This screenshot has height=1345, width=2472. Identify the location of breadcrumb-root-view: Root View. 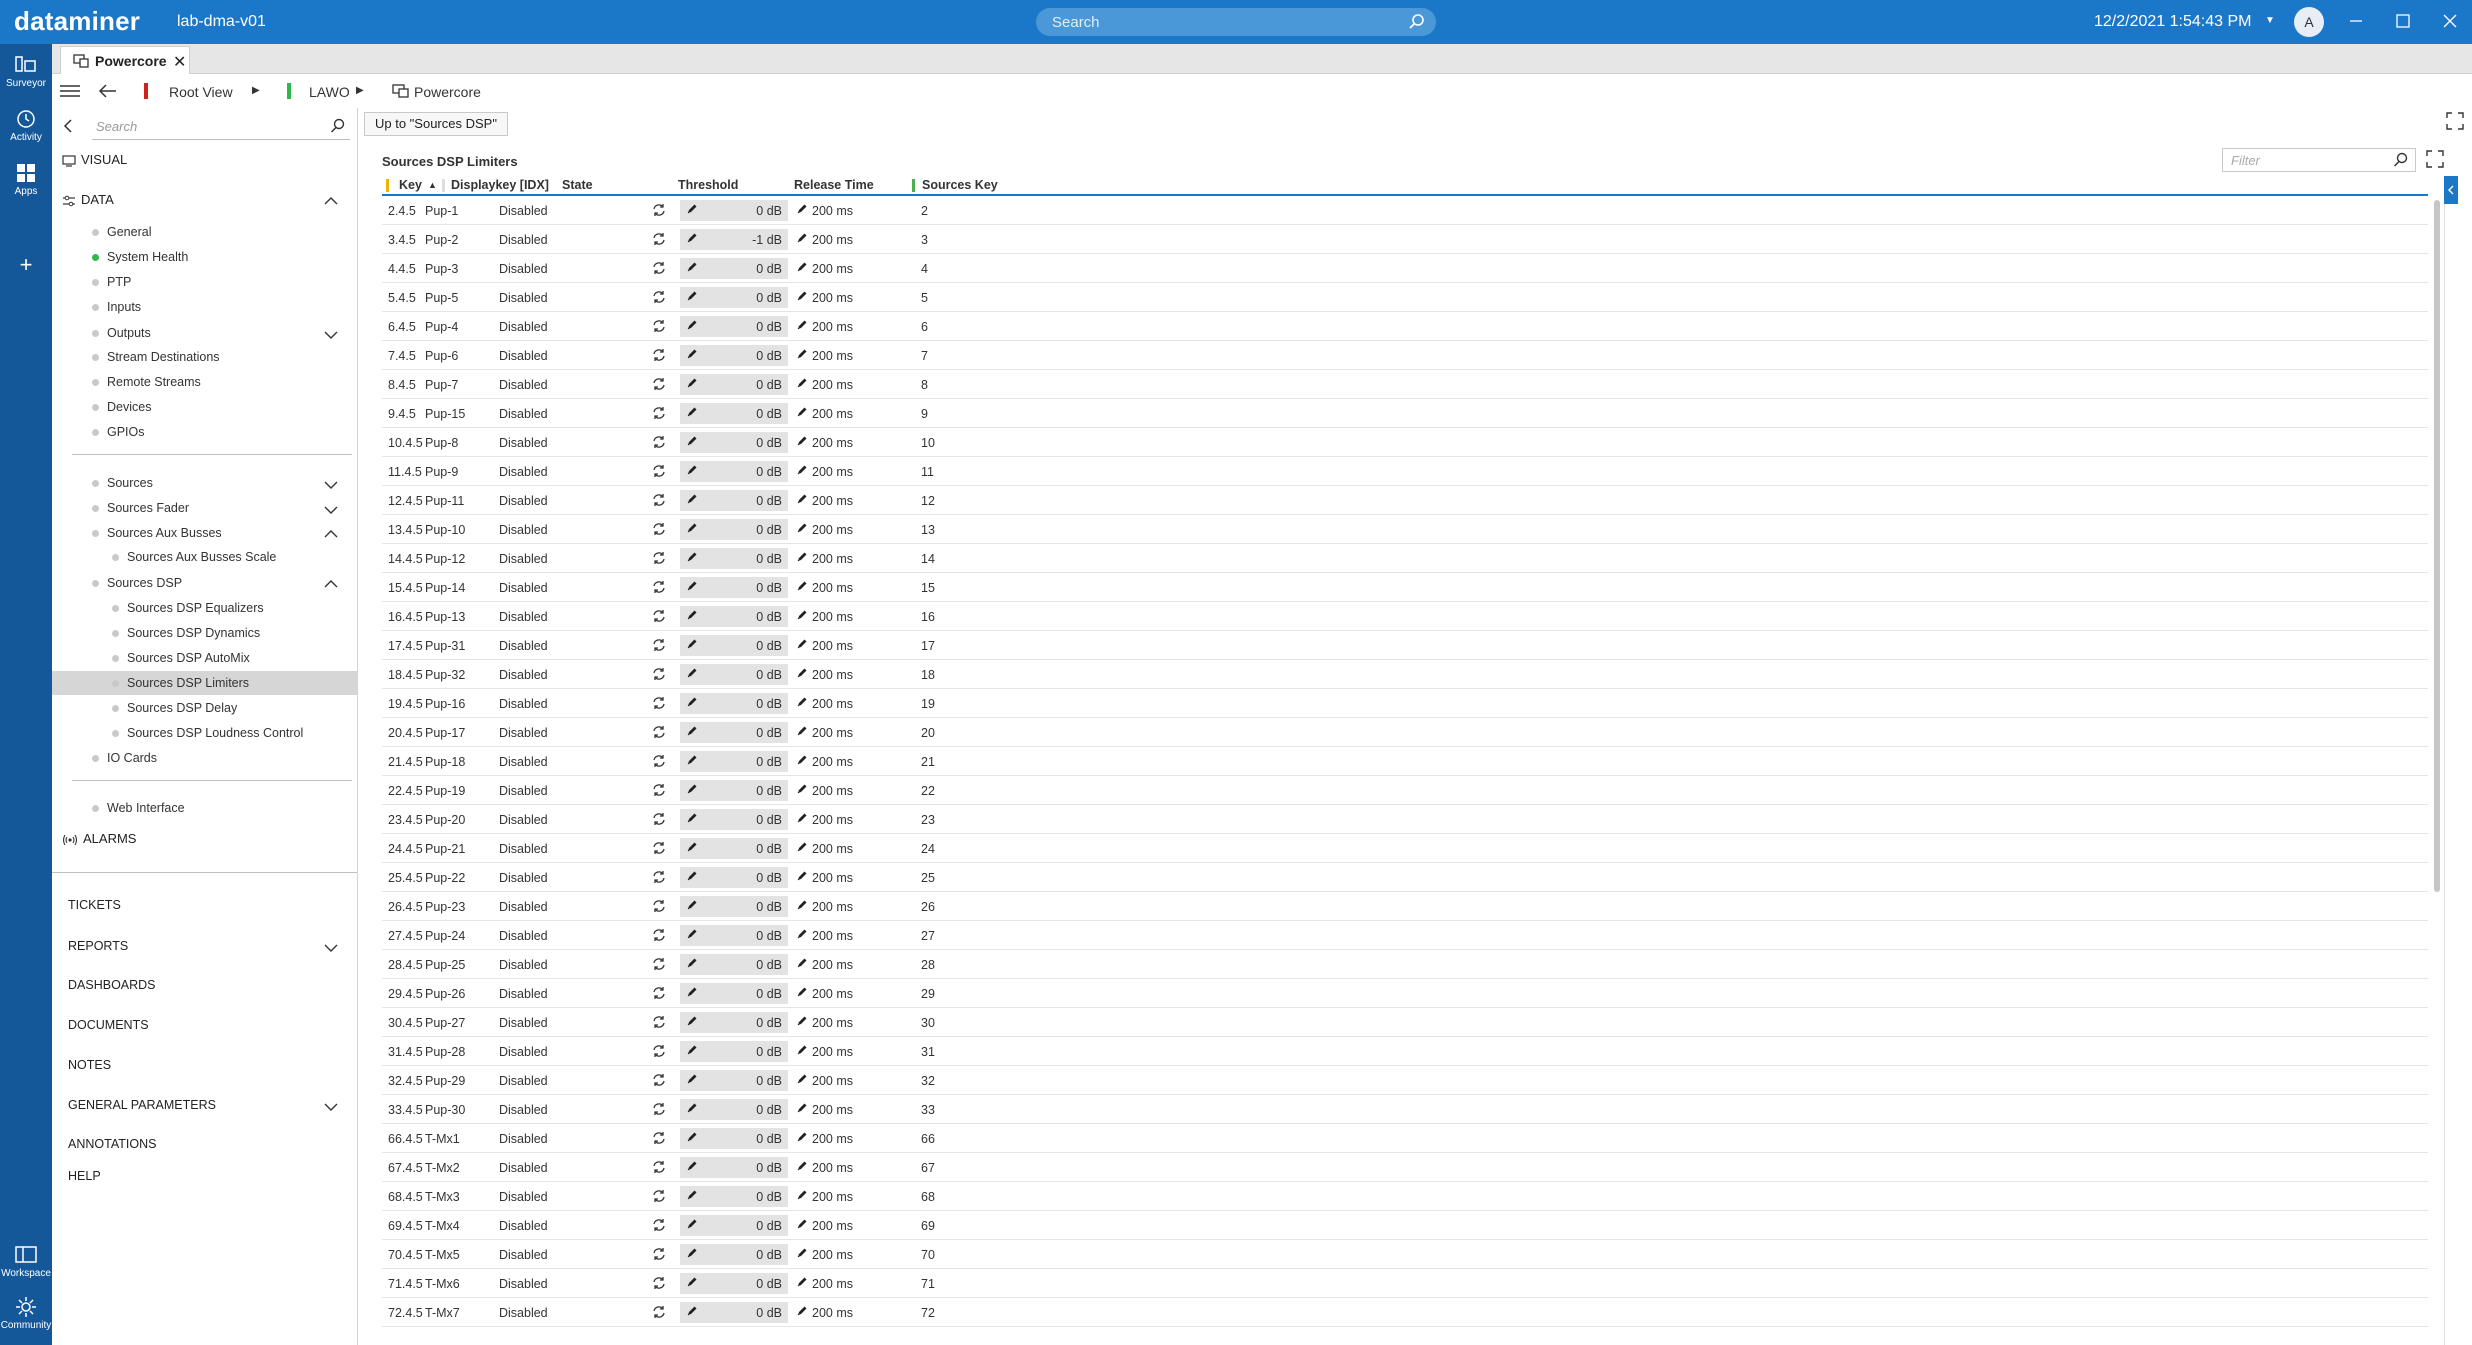
(201, 92).